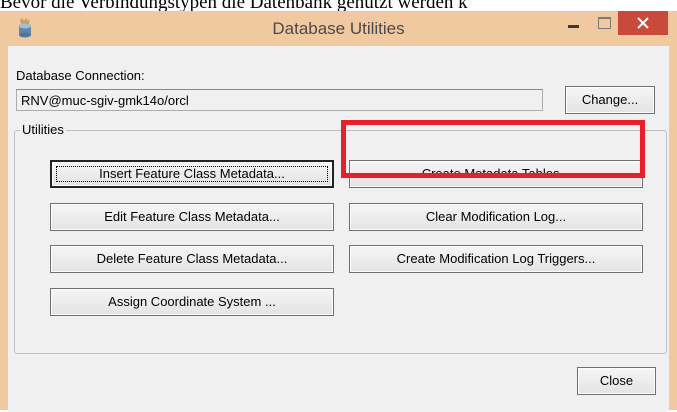 This screenshot has width=677, height=412. I want to click on highlight-annotation-box, so click(493, 149).